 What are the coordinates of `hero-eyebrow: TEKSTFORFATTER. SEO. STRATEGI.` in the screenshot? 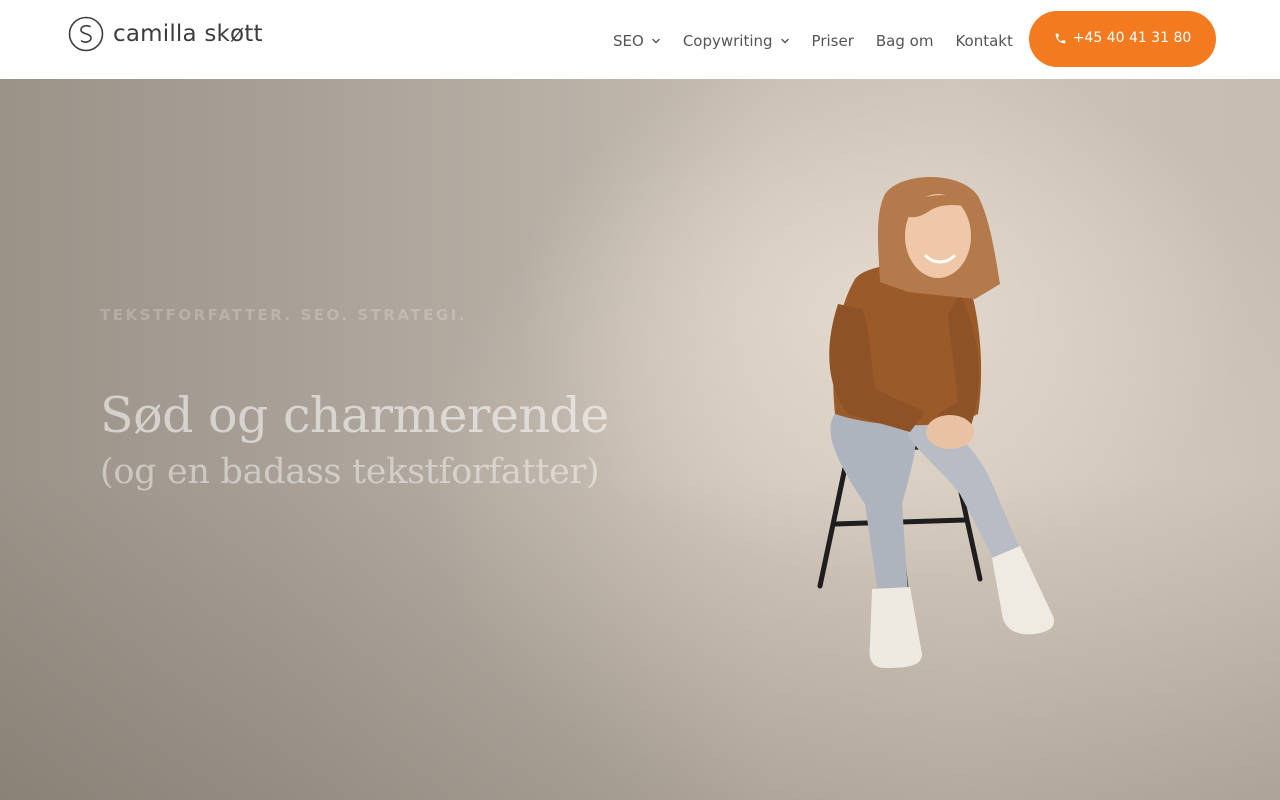 It's located at (283, 315).